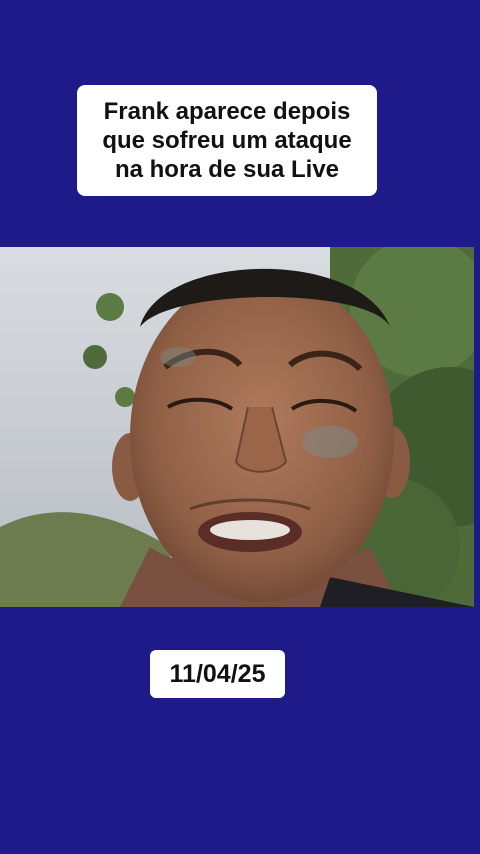  What do you see at coordinates (227, 111) in the screenshot?
I see `headline-line-1: Frank aparece depois` at bounding box center [227, 111].